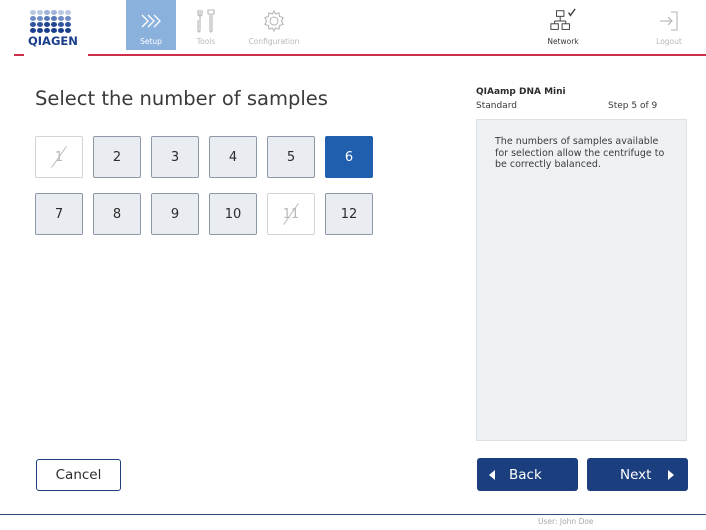 Image resolution: width=706 pixels, height=530 pixels. I want to click on sample-count-button-6: 6, so click(349, 157).